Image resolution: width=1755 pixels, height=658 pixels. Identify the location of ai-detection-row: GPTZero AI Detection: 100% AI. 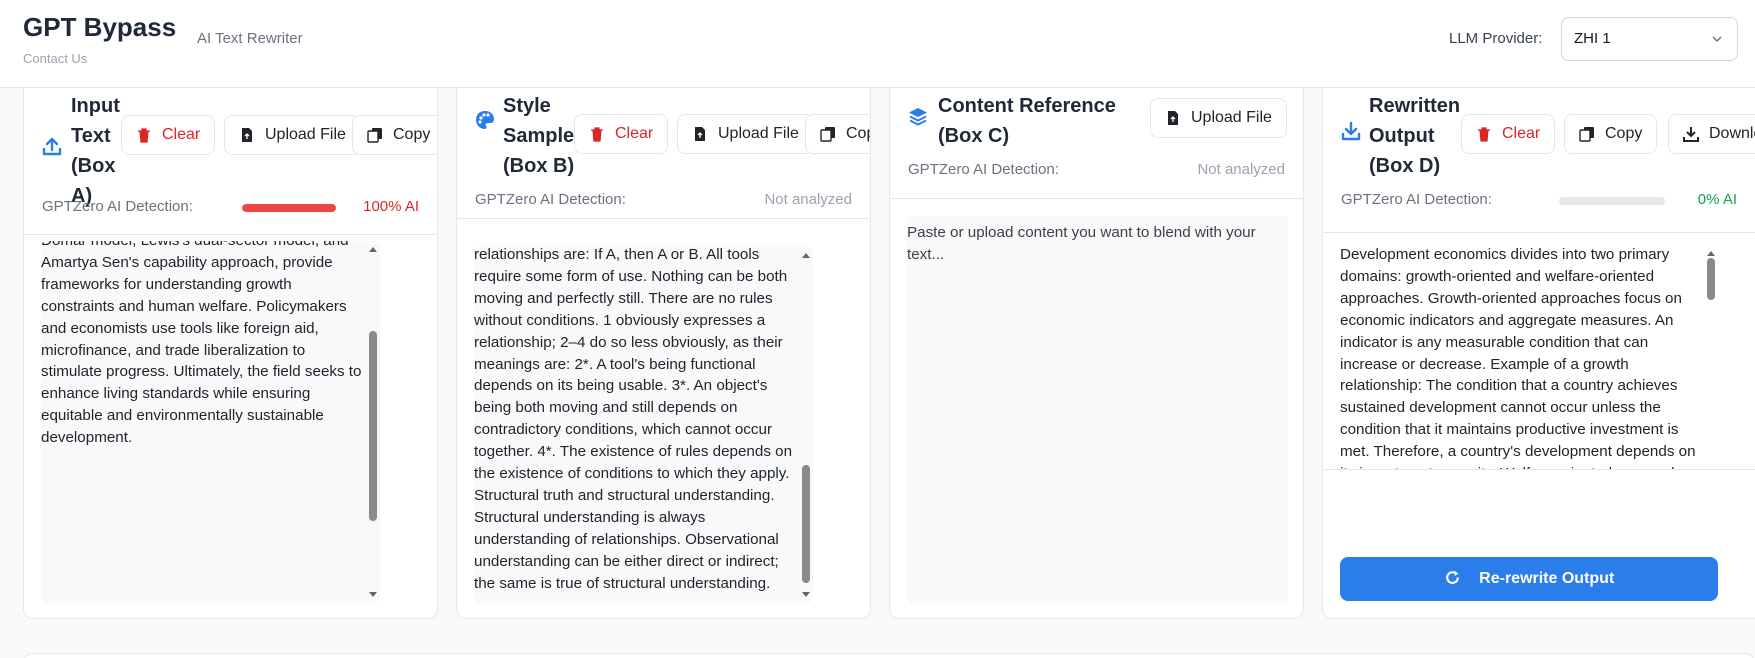
(230, 209).